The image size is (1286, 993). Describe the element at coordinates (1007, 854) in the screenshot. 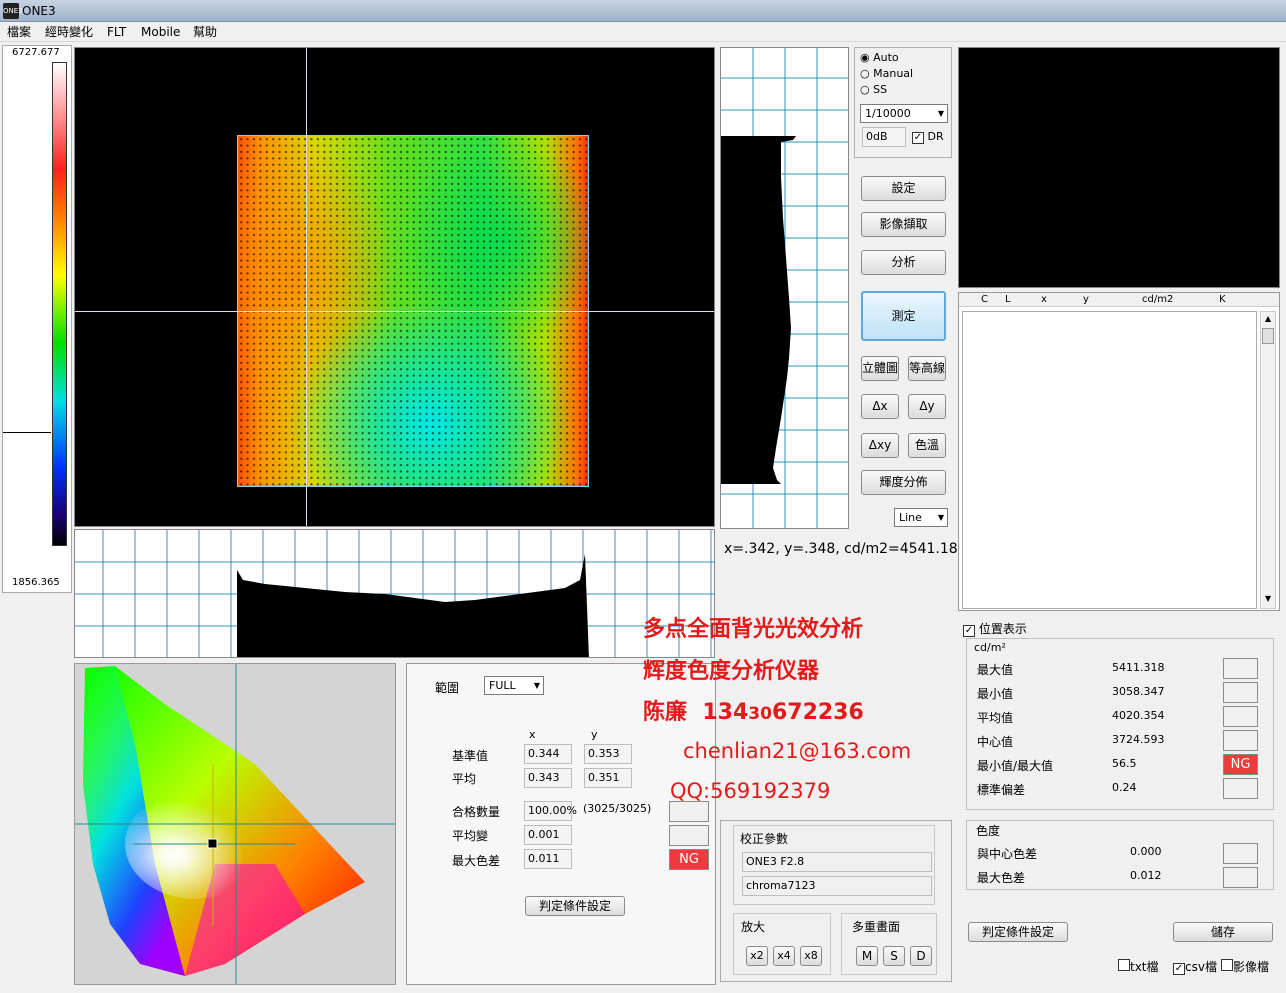

I see `chroma-stat-label: 與中心色差` at that location.